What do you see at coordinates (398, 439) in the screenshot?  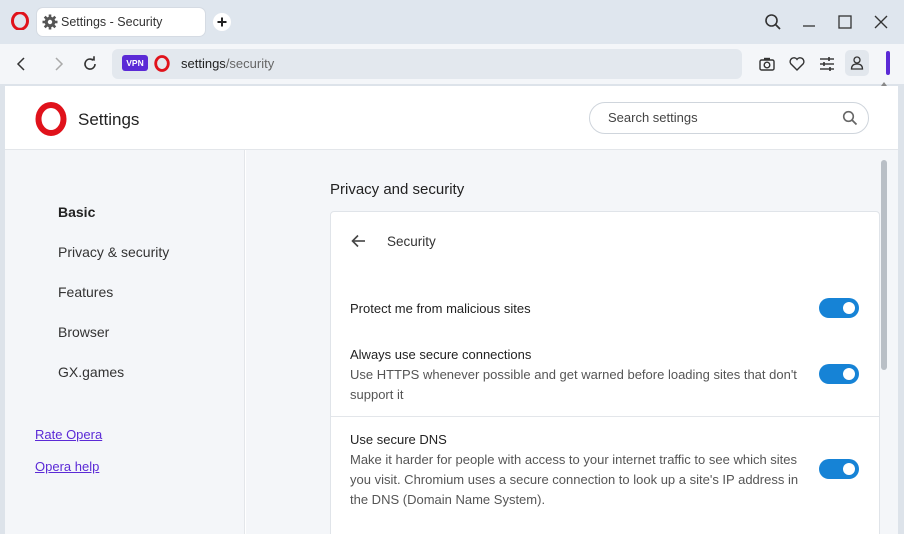 I see `row-title-secure-dns: Use secure DNS` at bounding box center [398, 439].